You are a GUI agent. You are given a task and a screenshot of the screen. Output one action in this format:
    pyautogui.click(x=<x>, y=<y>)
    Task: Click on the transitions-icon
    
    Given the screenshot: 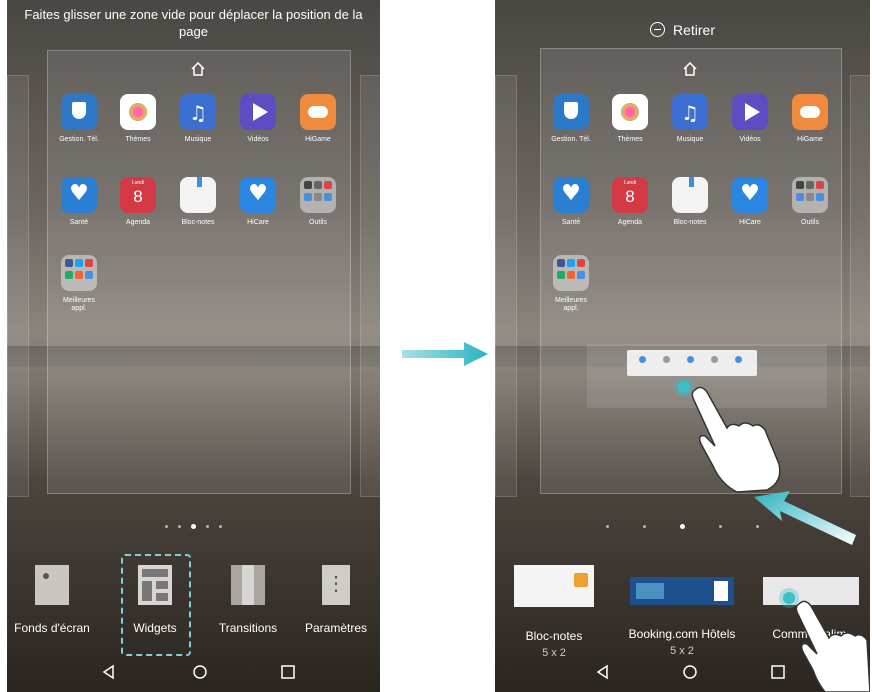 What is the action you would take?
    pyautogui.click(x=248, y=585)
    